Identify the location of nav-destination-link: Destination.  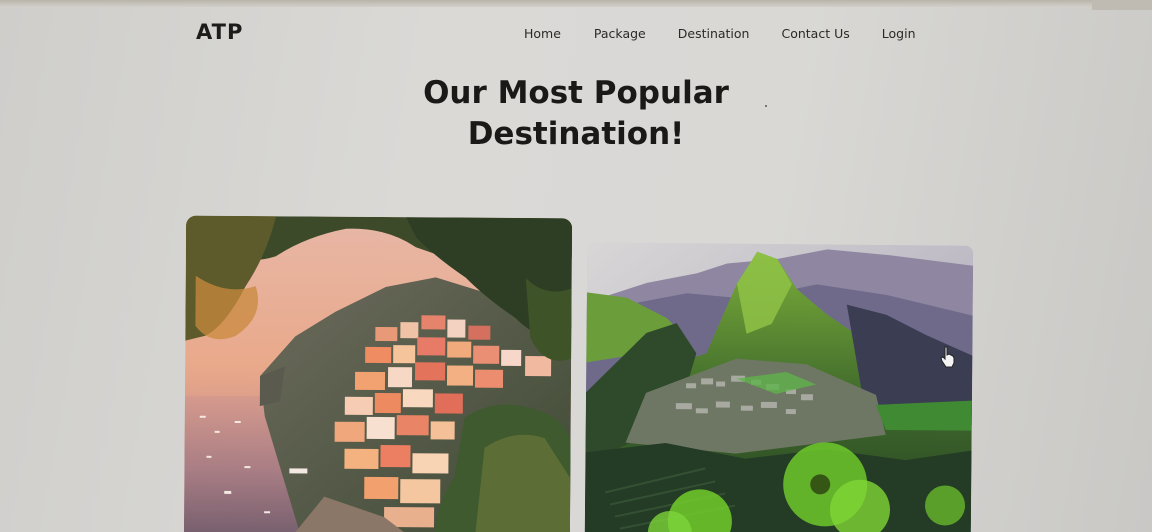
(714, 33).